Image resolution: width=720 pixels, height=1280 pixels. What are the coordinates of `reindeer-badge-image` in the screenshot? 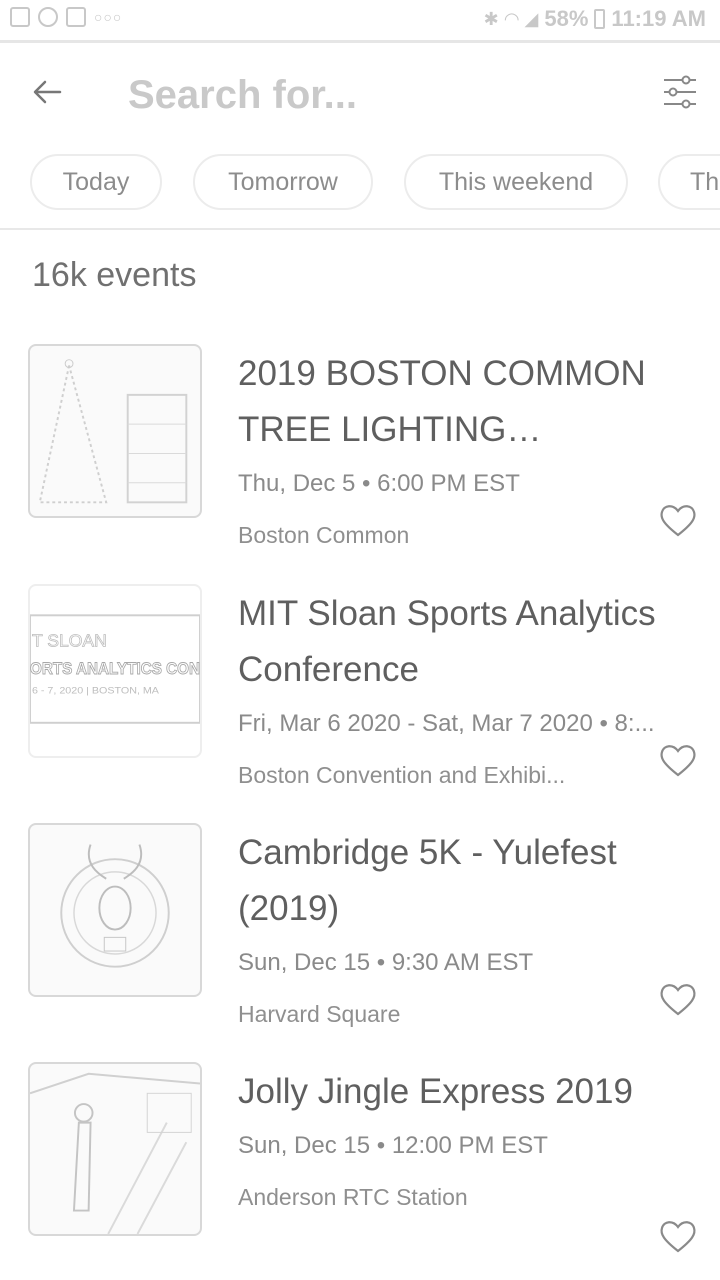 It's located at (115, 910).